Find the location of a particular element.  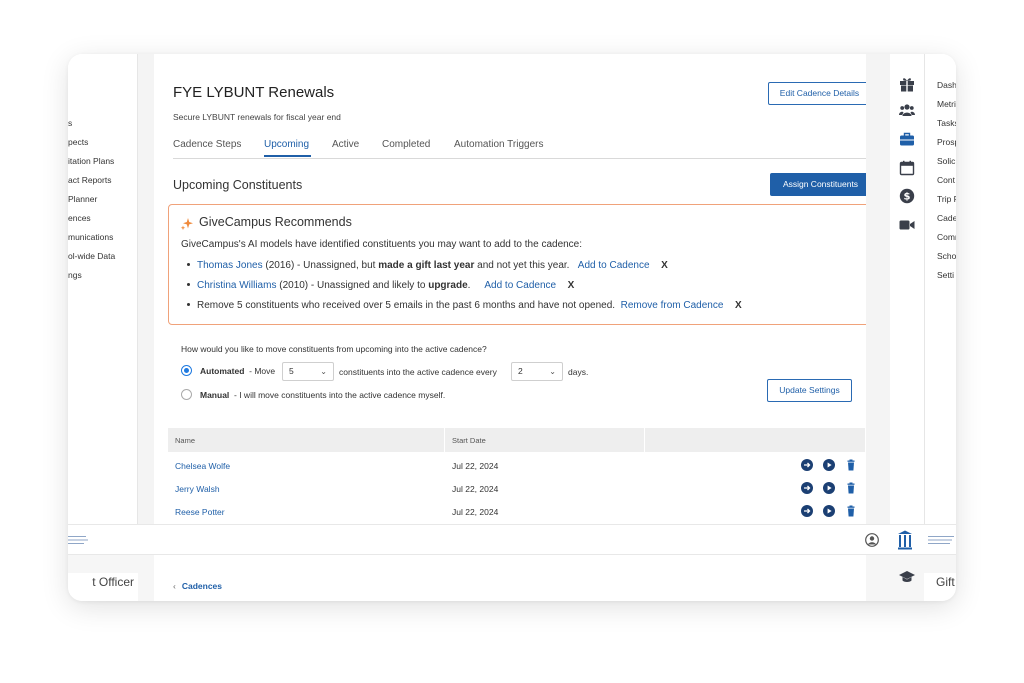

lower-window: t Officer ‹ Cadences Gift is located at coordinates (512, 578).